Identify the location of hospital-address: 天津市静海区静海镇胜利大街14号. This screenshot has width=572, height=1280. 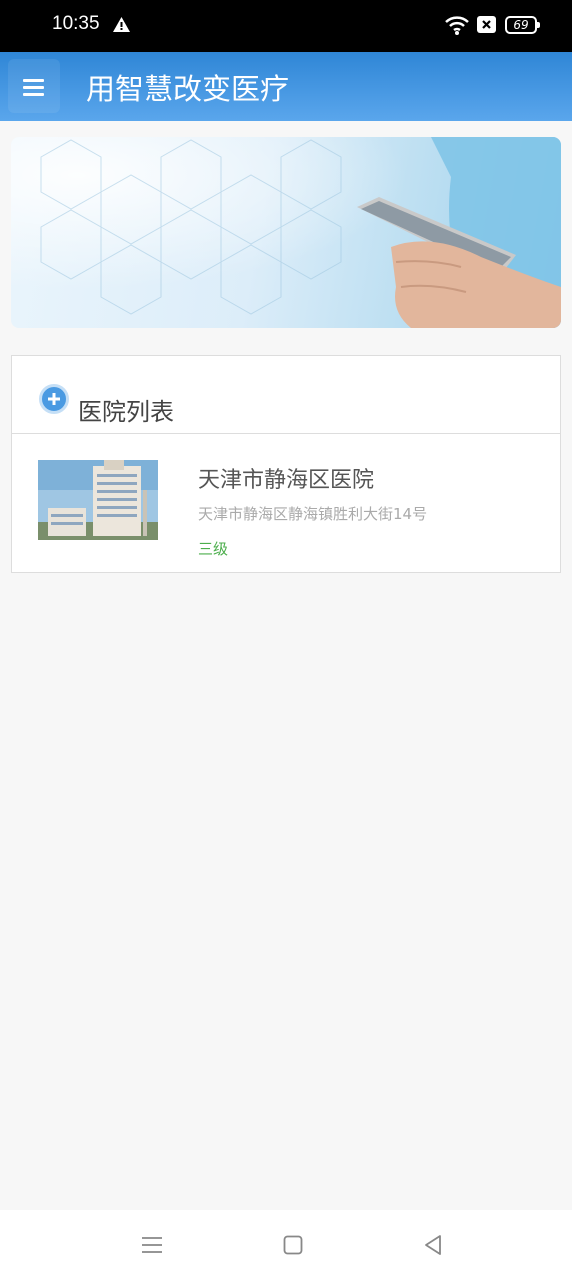
(313, 514).